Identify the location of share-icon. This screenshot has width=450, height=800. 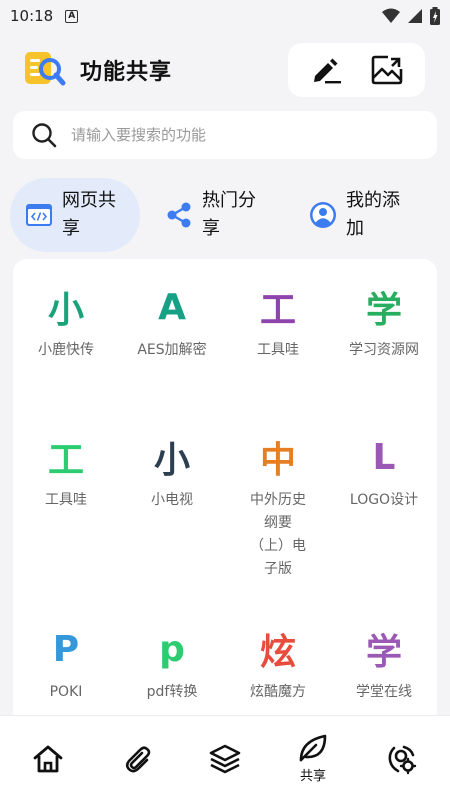
(179, 215).